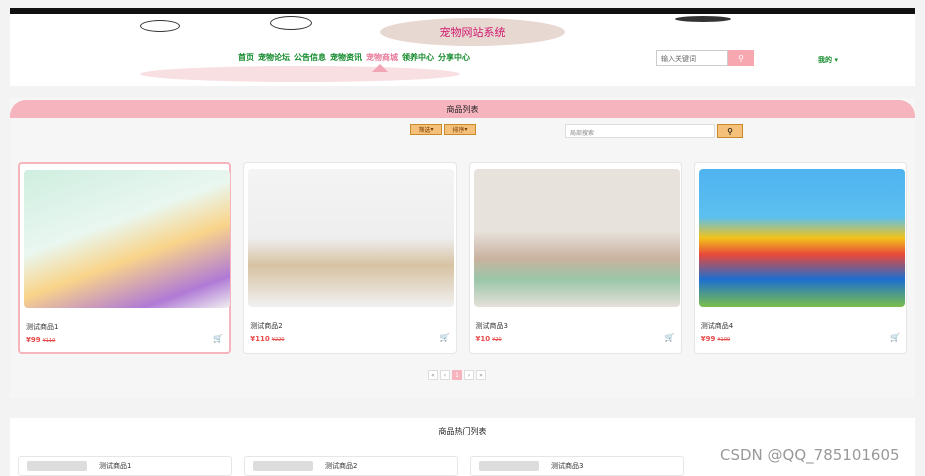 Image resolution: width=925 pixels, height=476 pixels. I want to click on sort-button: 排序 ▾, so click(460, 129).